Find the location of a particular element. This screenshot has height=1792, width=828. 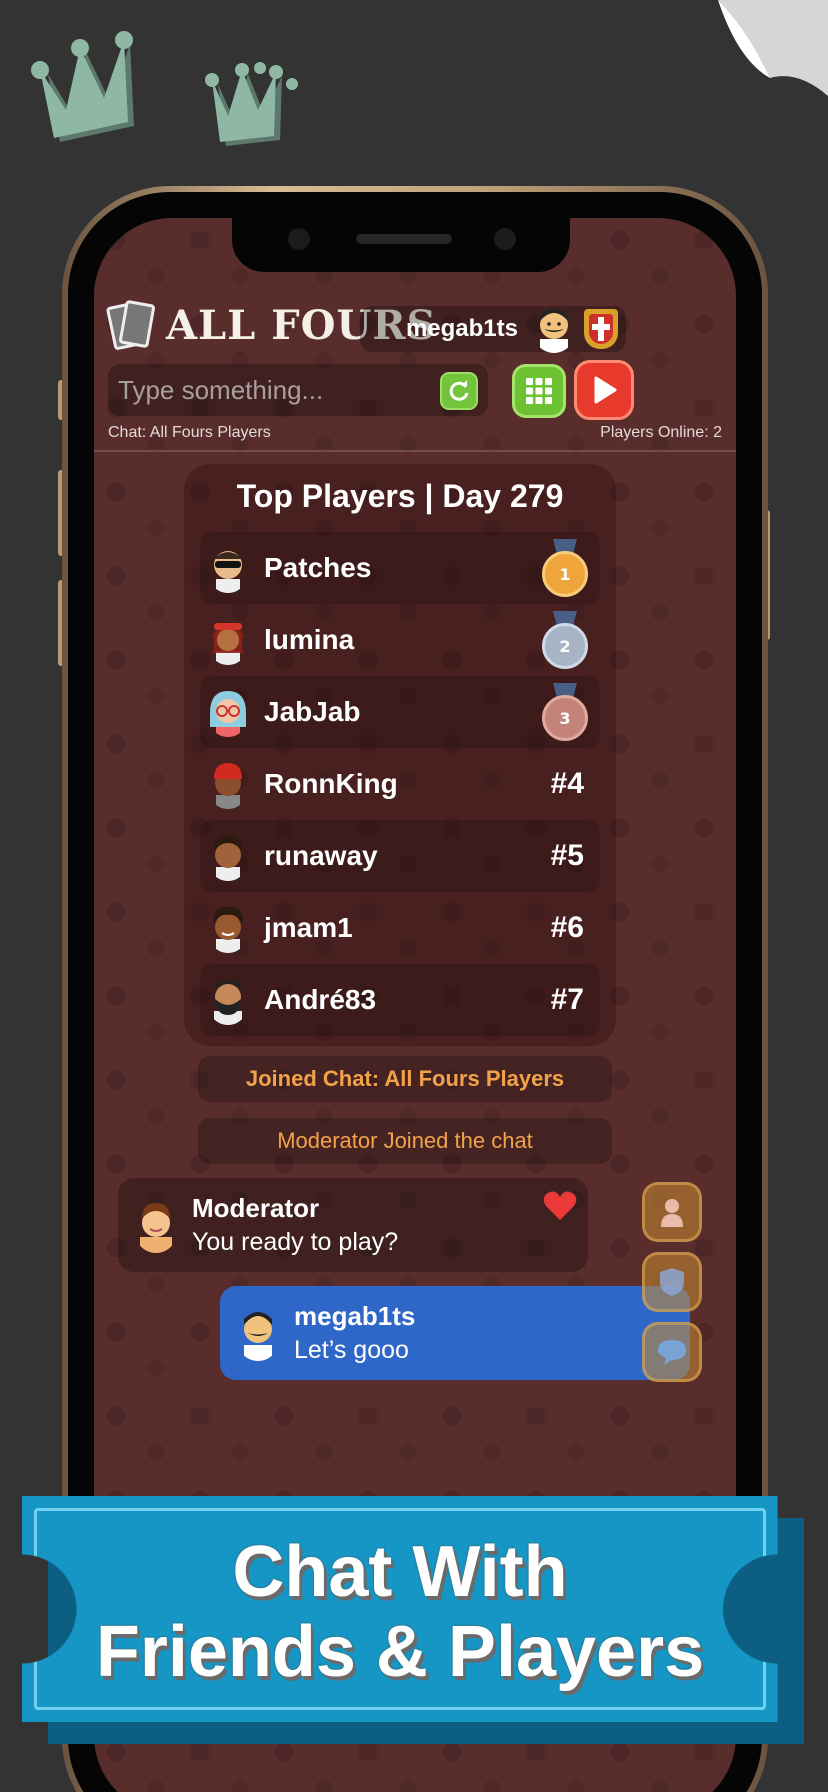

banner-line-2: Friends & Players is located at coordinates (400, 1652).